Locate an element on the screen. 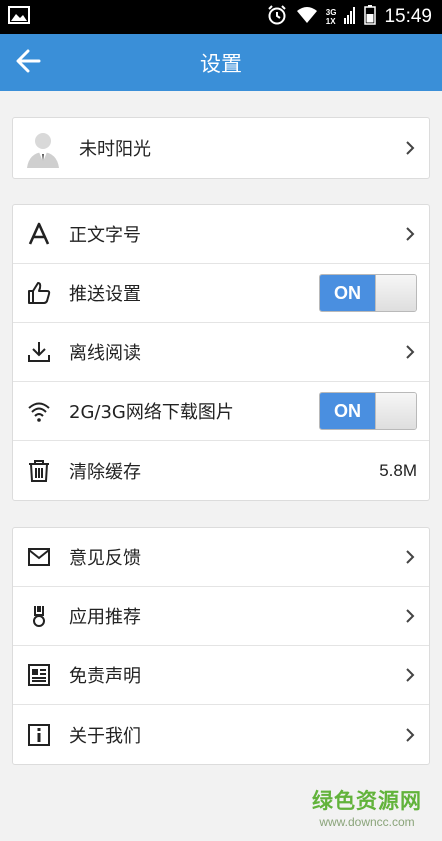 The height and width of the screenshot is (841, 442). network-images-row: 2G/3G网络下载图片 ON is located at coordinates (221, 411).